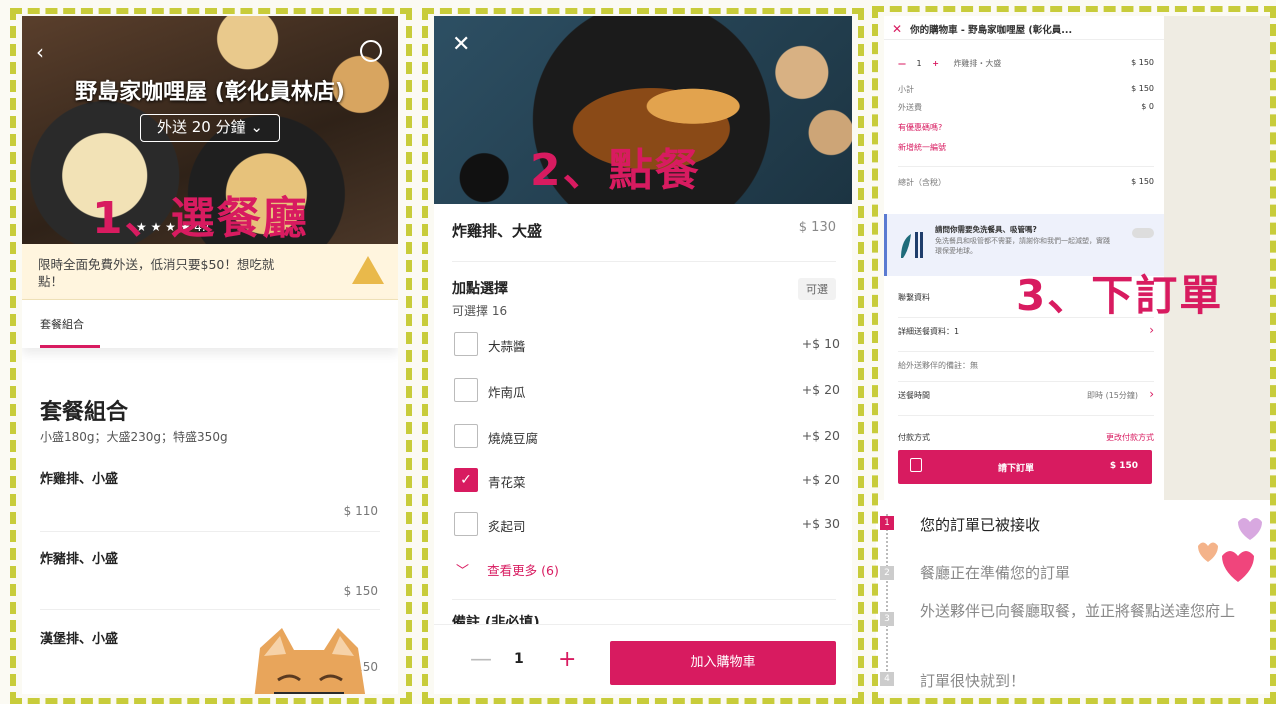  Describe the element at coordinates (1123, 466) in the screenshot. I see `place-order-total: $ 150` at that location.